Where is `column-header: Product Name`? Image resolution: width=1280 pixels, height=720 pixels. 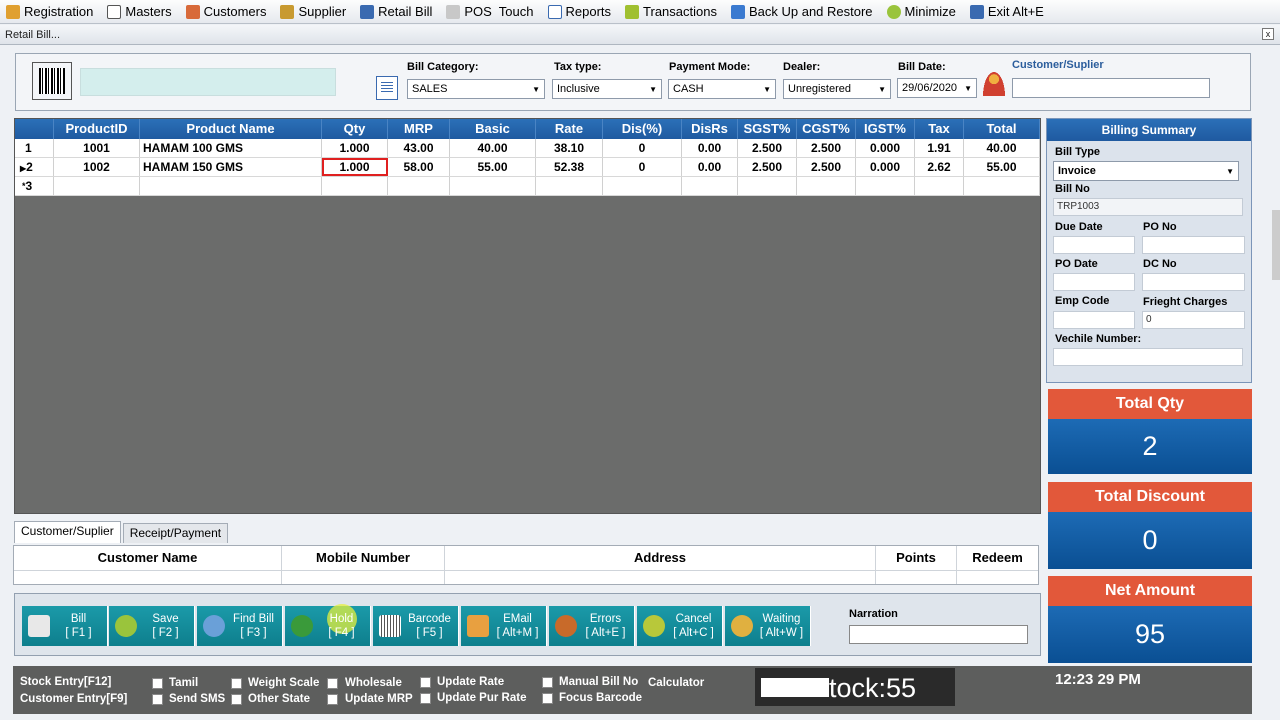 column-header: Product Name is located at coordinates (231, 129).